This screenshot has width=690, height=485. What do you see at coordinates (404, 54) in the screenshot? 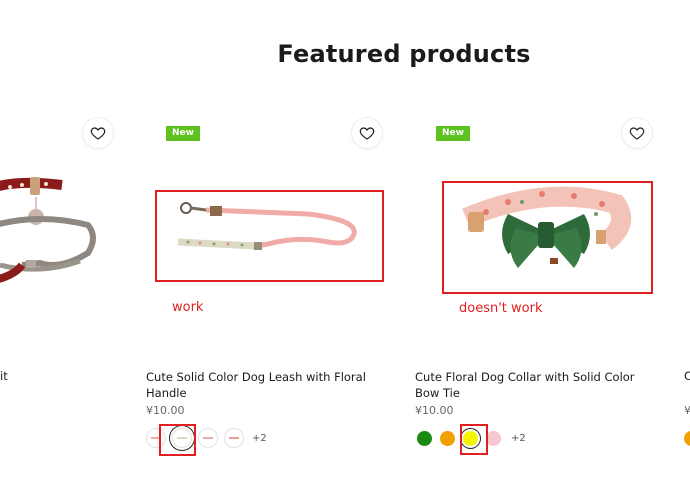
I see `section-title: Featured products` at bounding box center [404, 54].